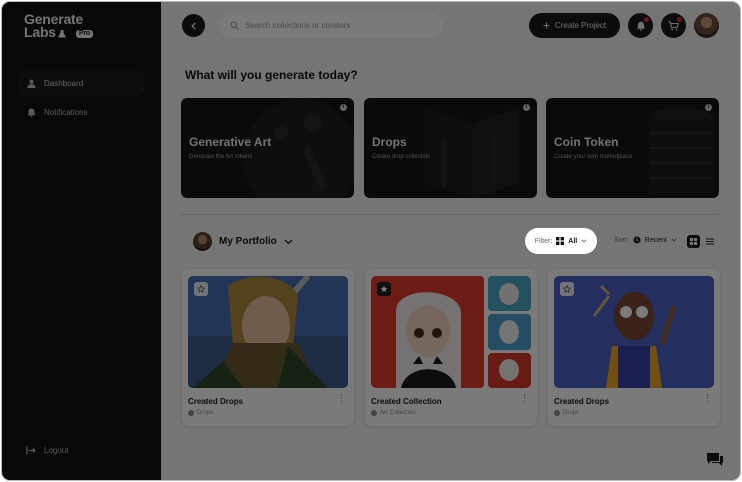 The width and height of the screenshot is (742, 482). I want to click on create-project-button: Create Project, so click(574, 25).